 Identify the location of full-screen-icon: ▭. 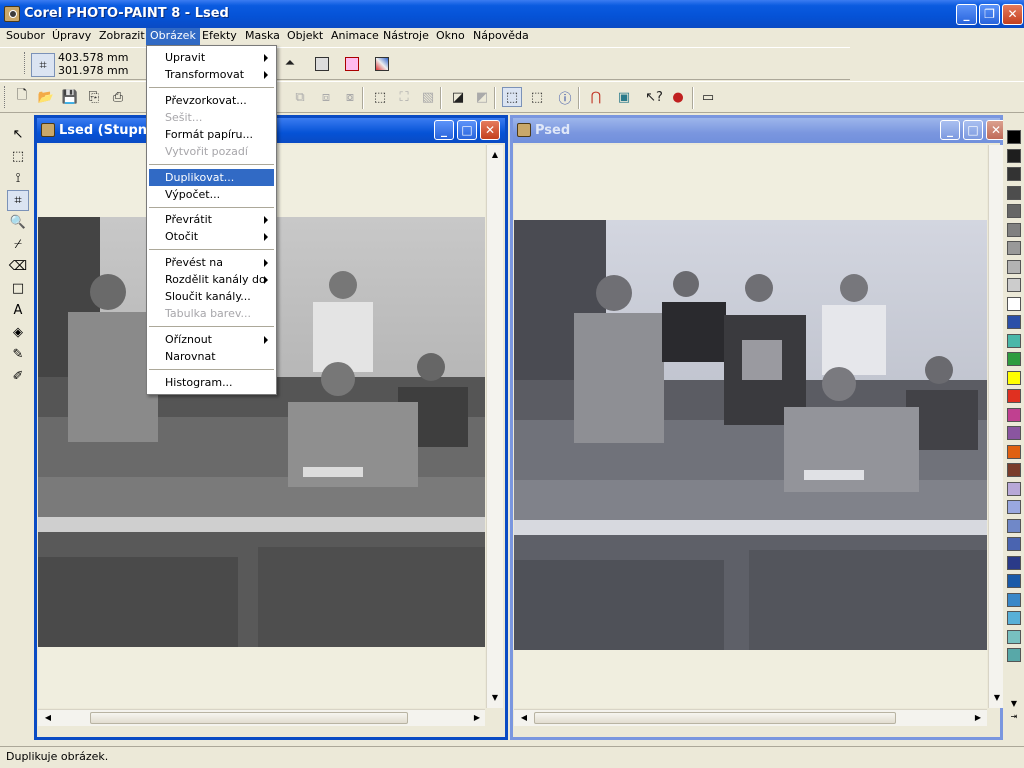
(708, 97).